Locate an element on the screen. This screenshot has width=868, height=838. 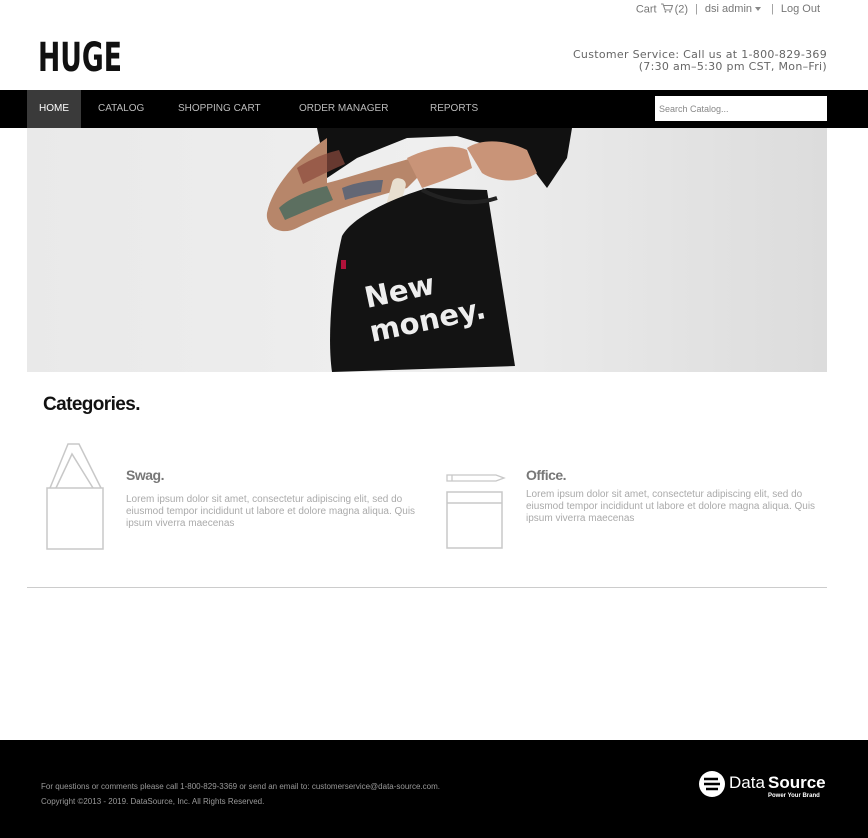
categories-title: Categories. is located at coordinates (91, 404).